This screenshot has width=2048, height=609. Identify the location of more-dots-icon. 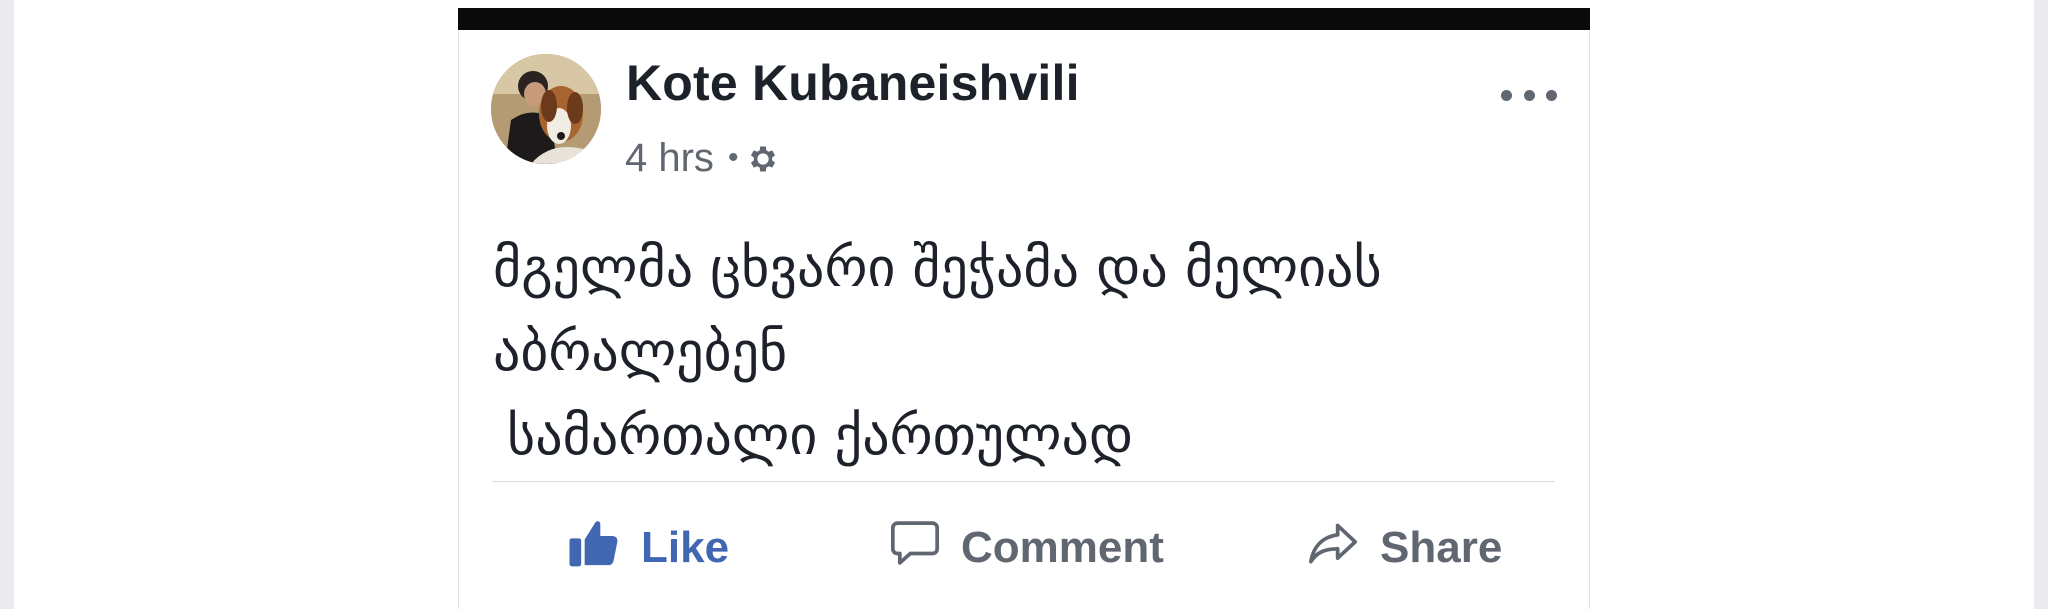
(1506, 95).